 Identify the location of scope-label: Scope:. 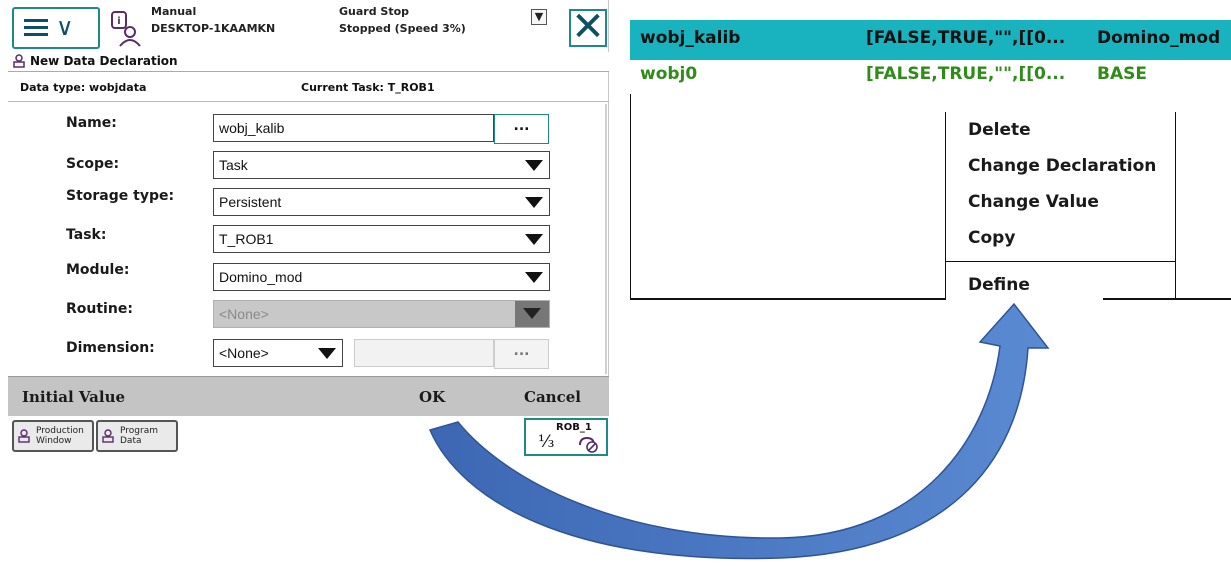
(93, 164).